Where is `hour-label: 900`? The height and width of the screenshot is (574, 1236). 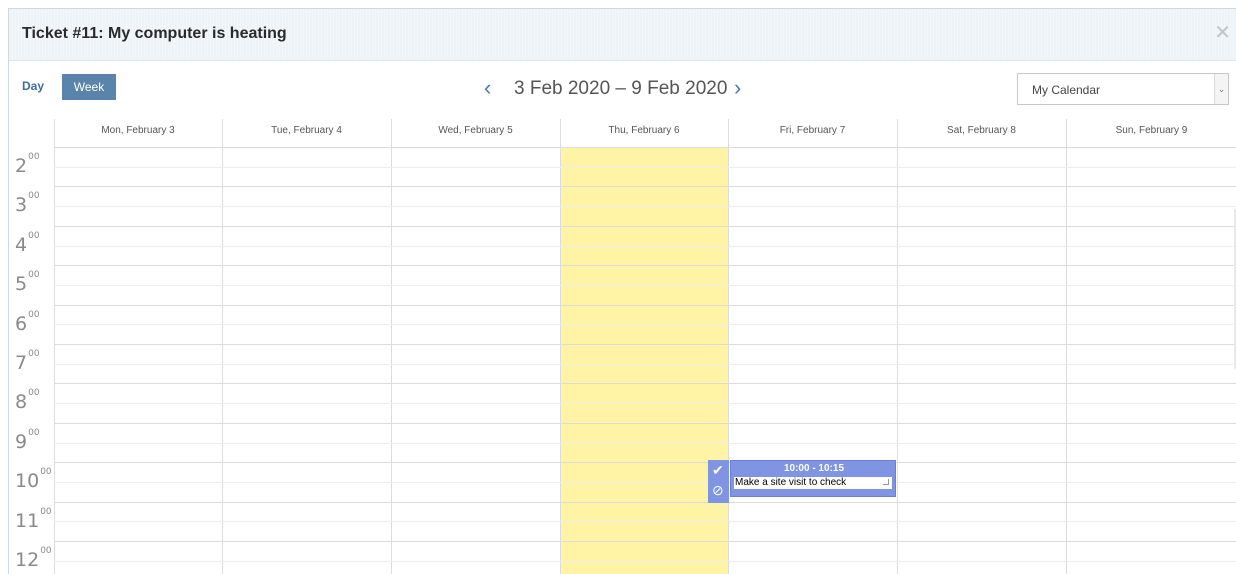
hour-label: 900 is located at coordinates (27, 440).